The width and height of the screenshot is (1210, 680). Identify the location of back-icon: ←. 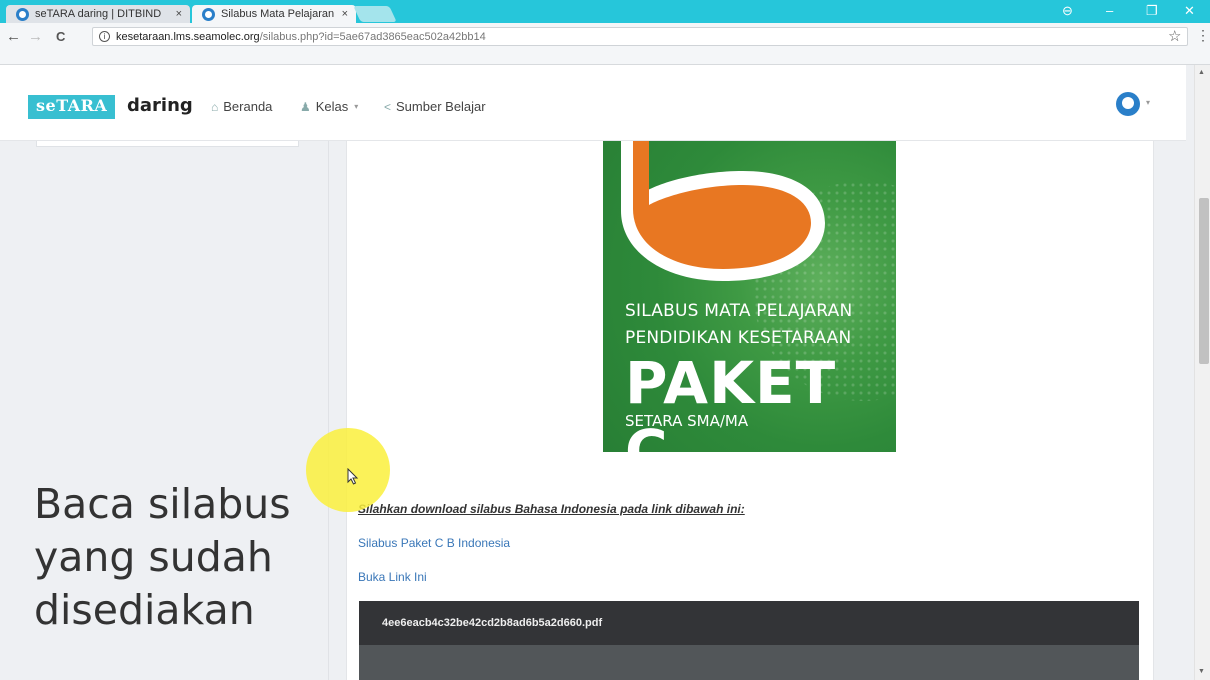
(13, 36).